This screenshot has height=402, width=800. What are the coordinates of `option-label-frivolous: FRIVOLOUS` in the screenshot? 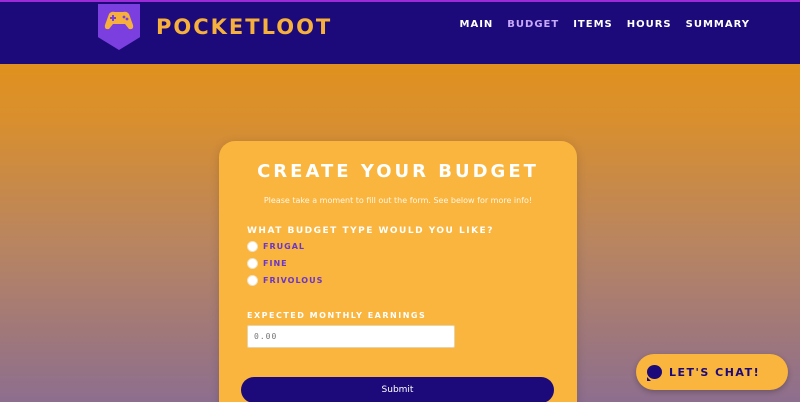 It's located at (293, 280).